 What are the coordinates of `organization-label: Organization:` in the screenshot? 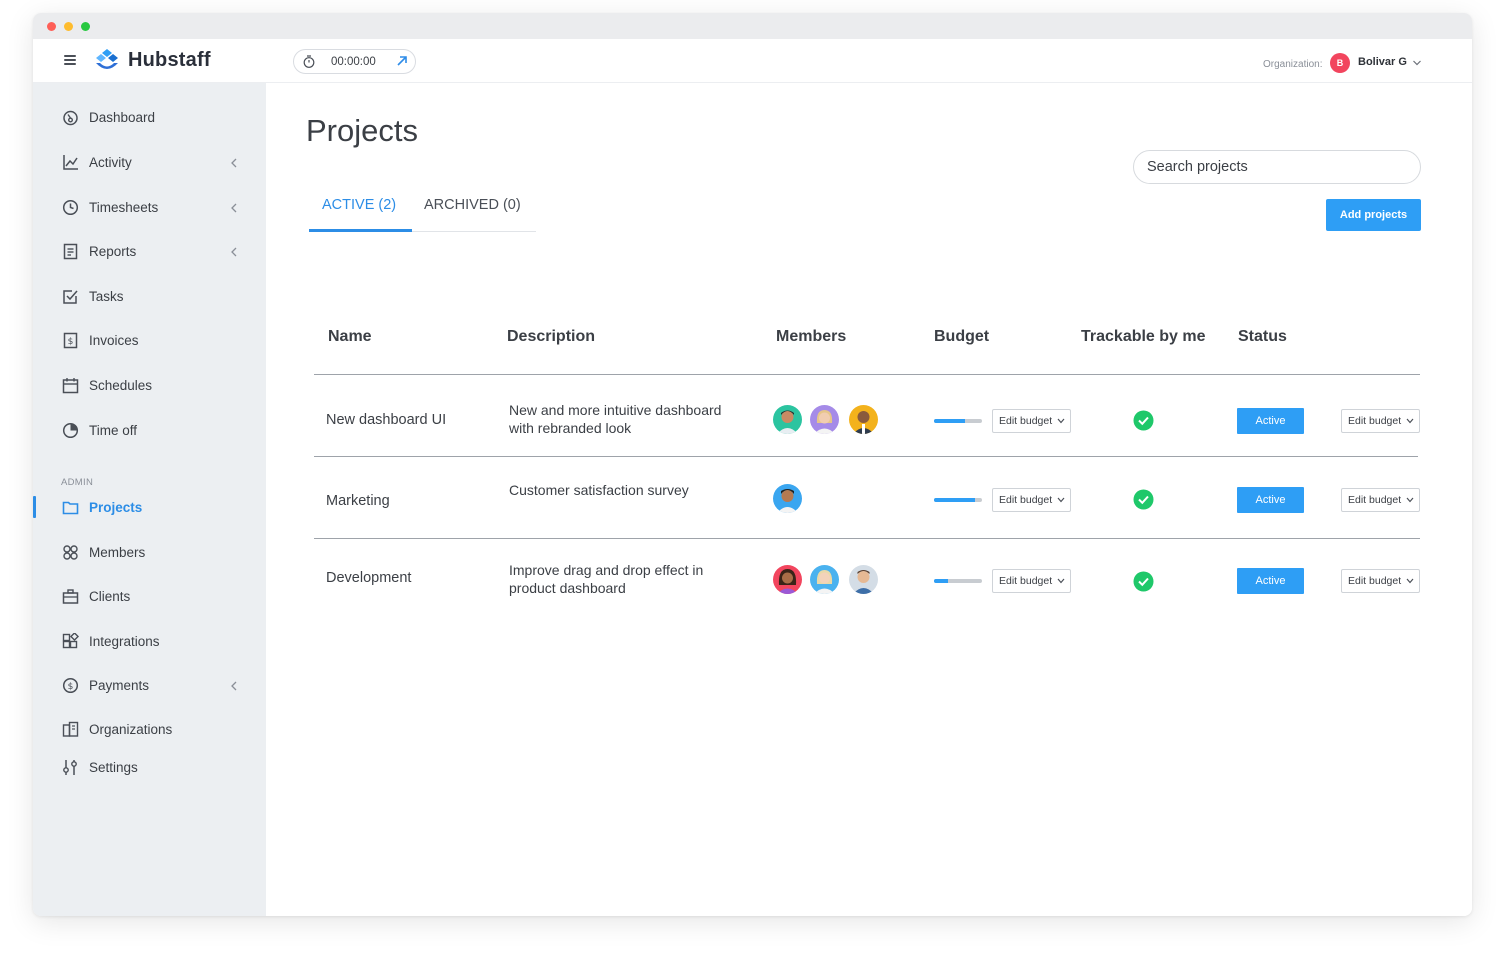 It's located at (1293, 64).